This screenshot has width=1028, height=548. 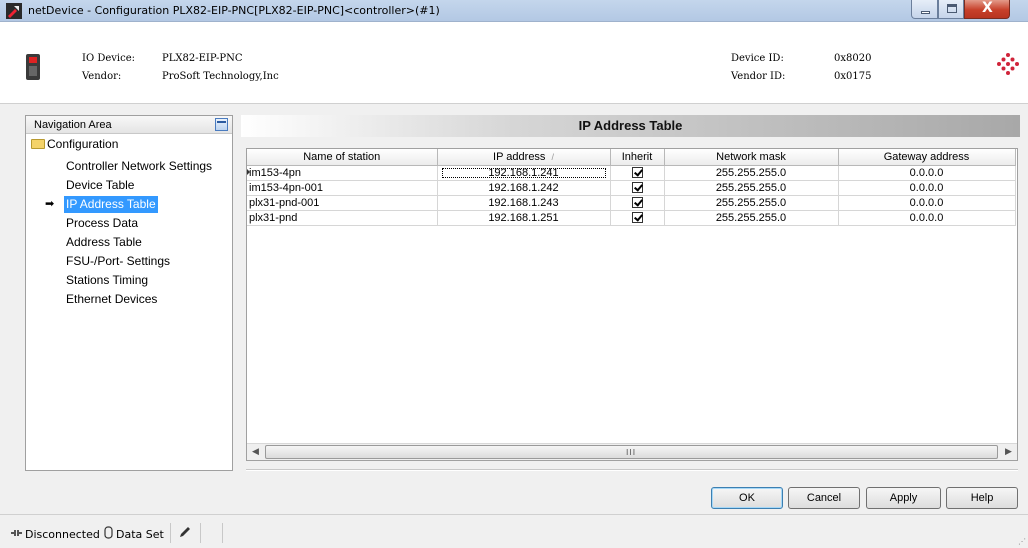 What do you see at coordinates (342, 173) in the screenshot?
I see `station-name-cell: im153-4pn` at bounding box center [342, 173].